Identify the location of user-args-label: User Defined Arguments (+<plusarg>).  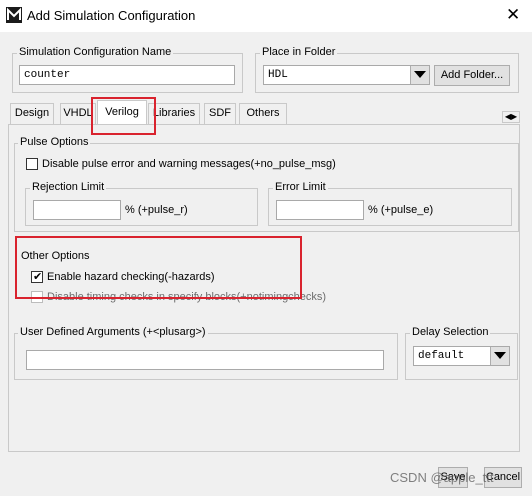
(113, 332).